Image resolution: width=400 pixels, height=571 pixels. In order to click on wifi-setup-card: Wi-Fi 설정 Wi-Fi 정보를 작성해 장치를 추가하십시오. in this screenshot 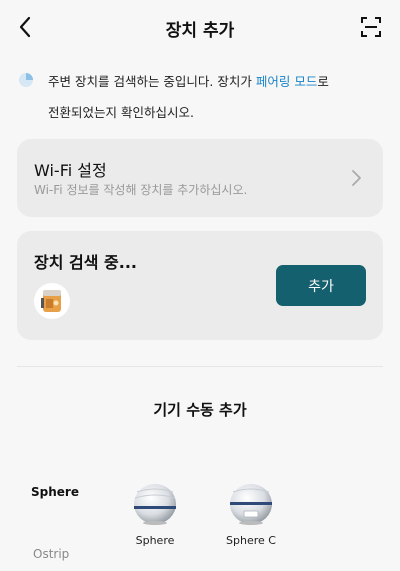, I will do `click(200, 178)`.